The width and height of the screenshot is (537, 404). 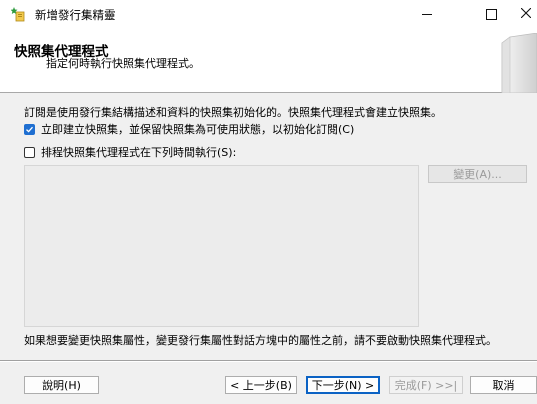 What do you see at coordinates (29, 152) in the screenshot?
I see `schedule-snapshot-checkbox` at bounding box center [29, 152].